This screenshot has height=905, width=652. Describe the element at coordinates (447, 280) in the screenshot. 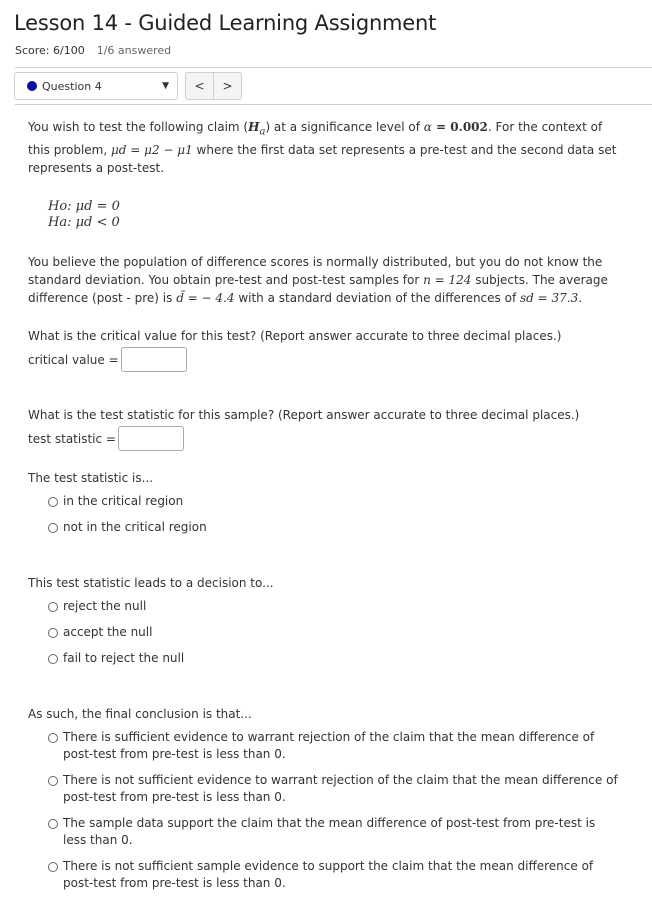

I see `sample-size: n = 124` at that location.